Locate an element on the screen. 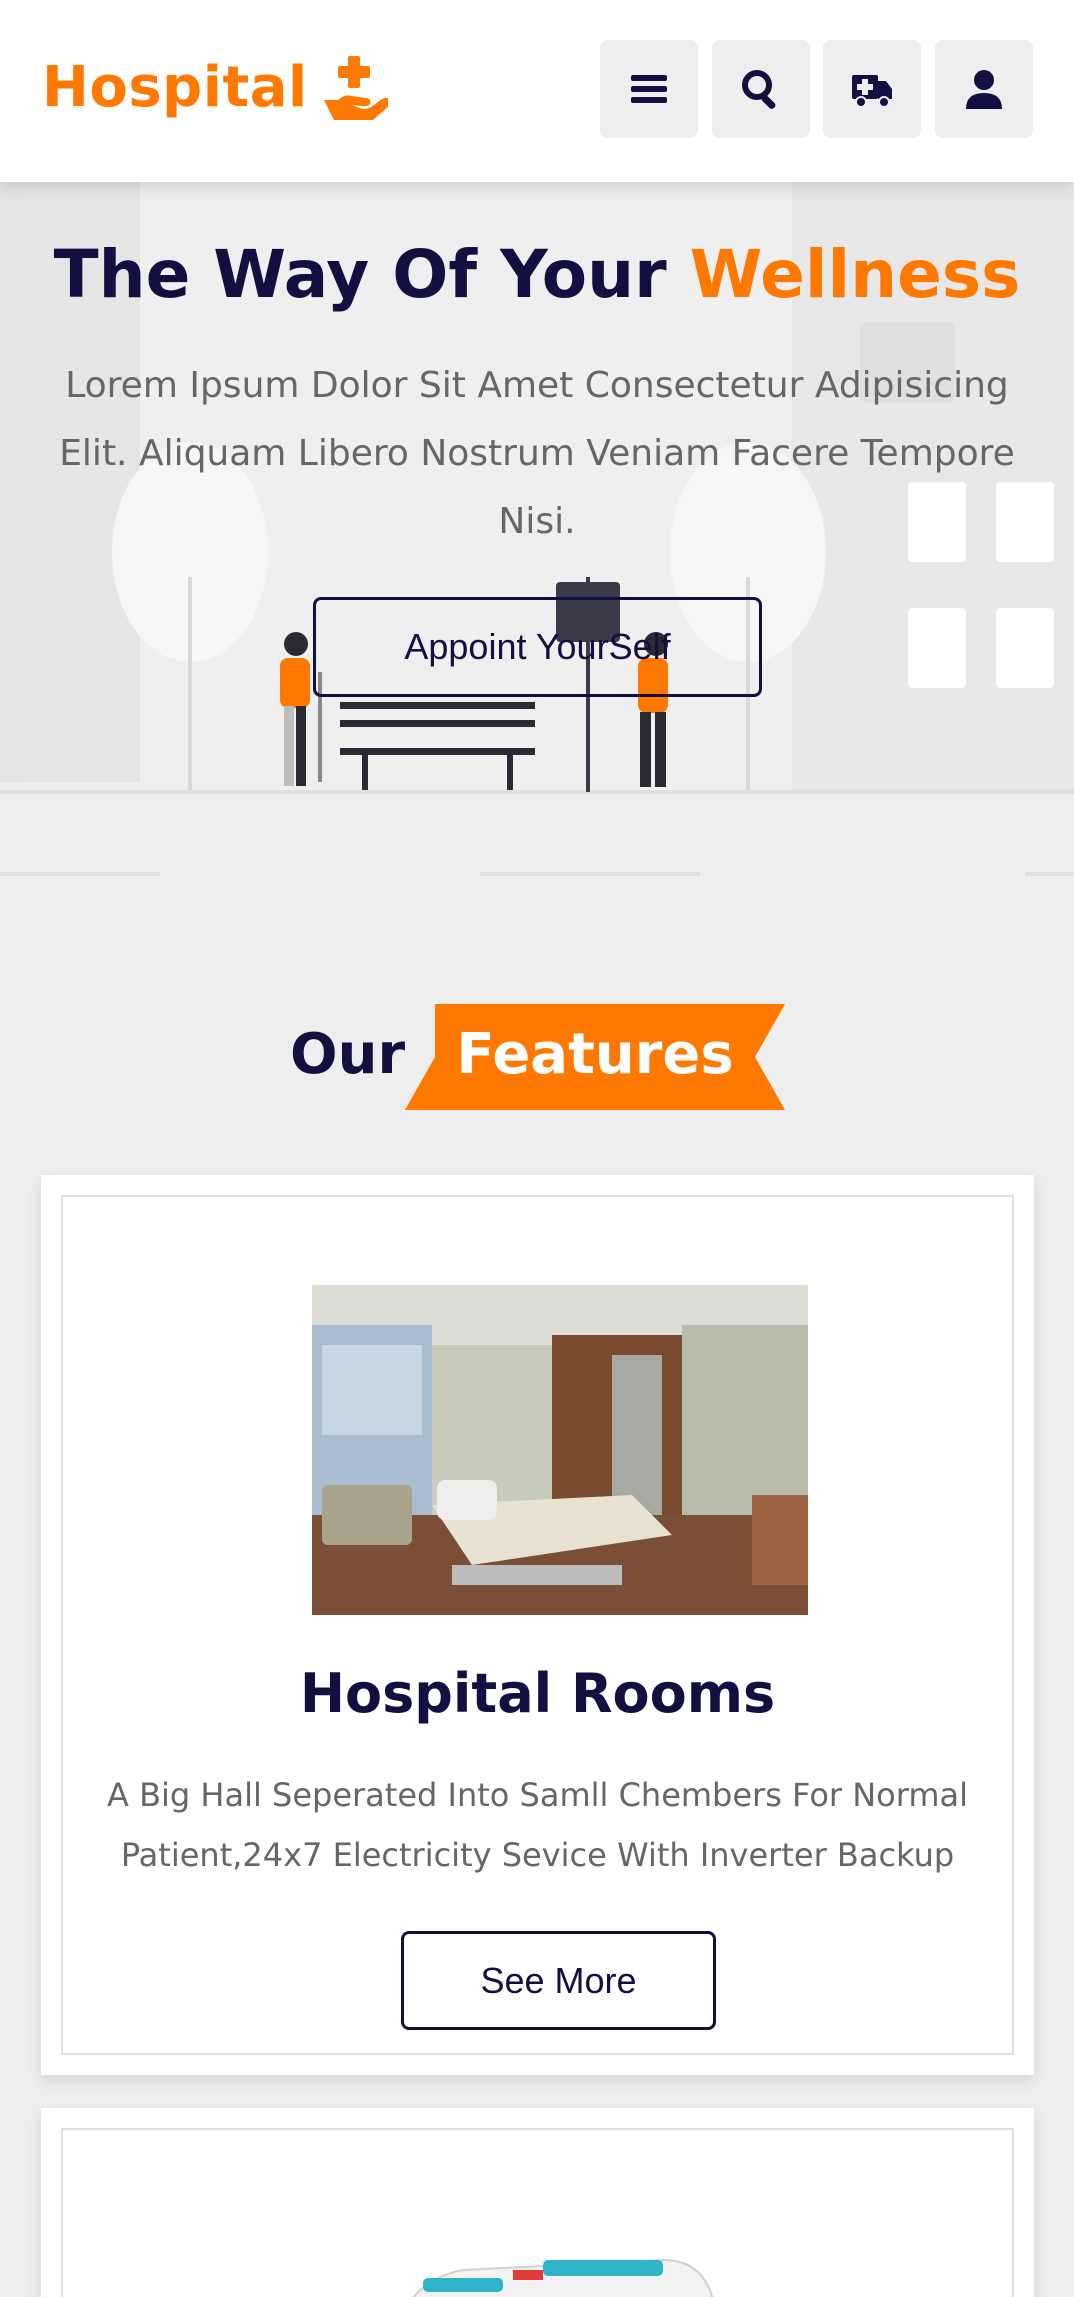 The height and width of the screenshot is (2297, 1074). search-button is located at coordinates (761, 89).